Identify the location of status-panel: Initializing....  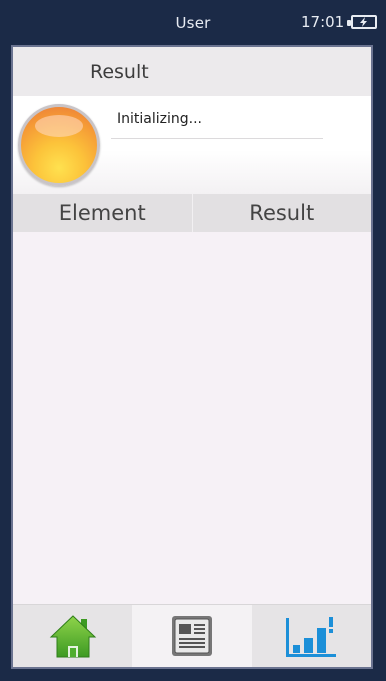
(192, 145).